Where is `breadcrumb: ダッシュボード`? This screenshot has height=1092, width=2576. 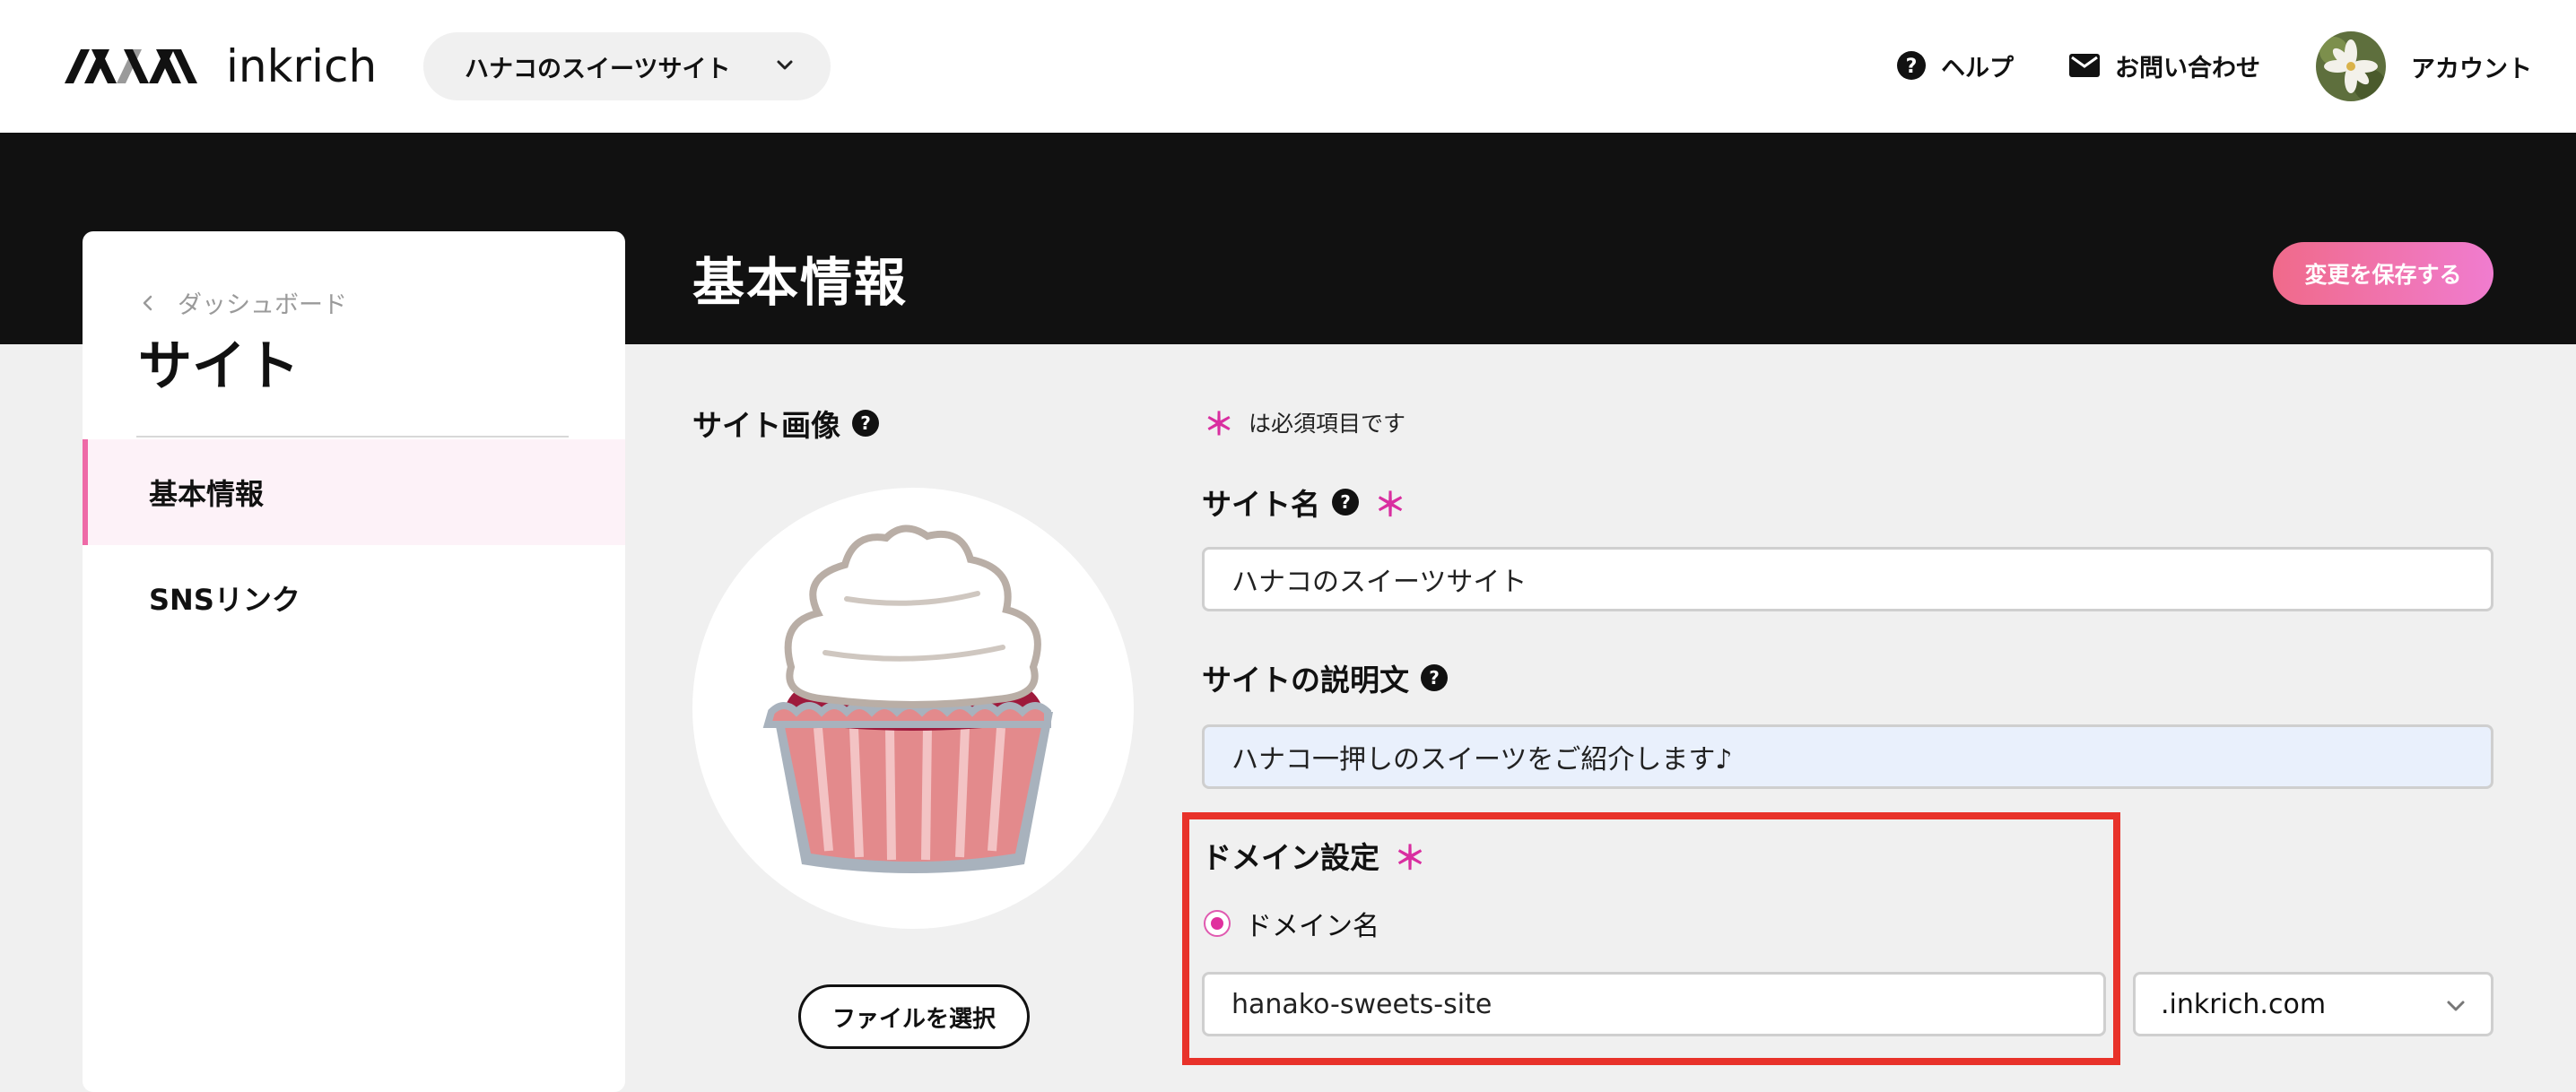 breadcrumb: ダッシュボード is located at coordinates (242, 303).